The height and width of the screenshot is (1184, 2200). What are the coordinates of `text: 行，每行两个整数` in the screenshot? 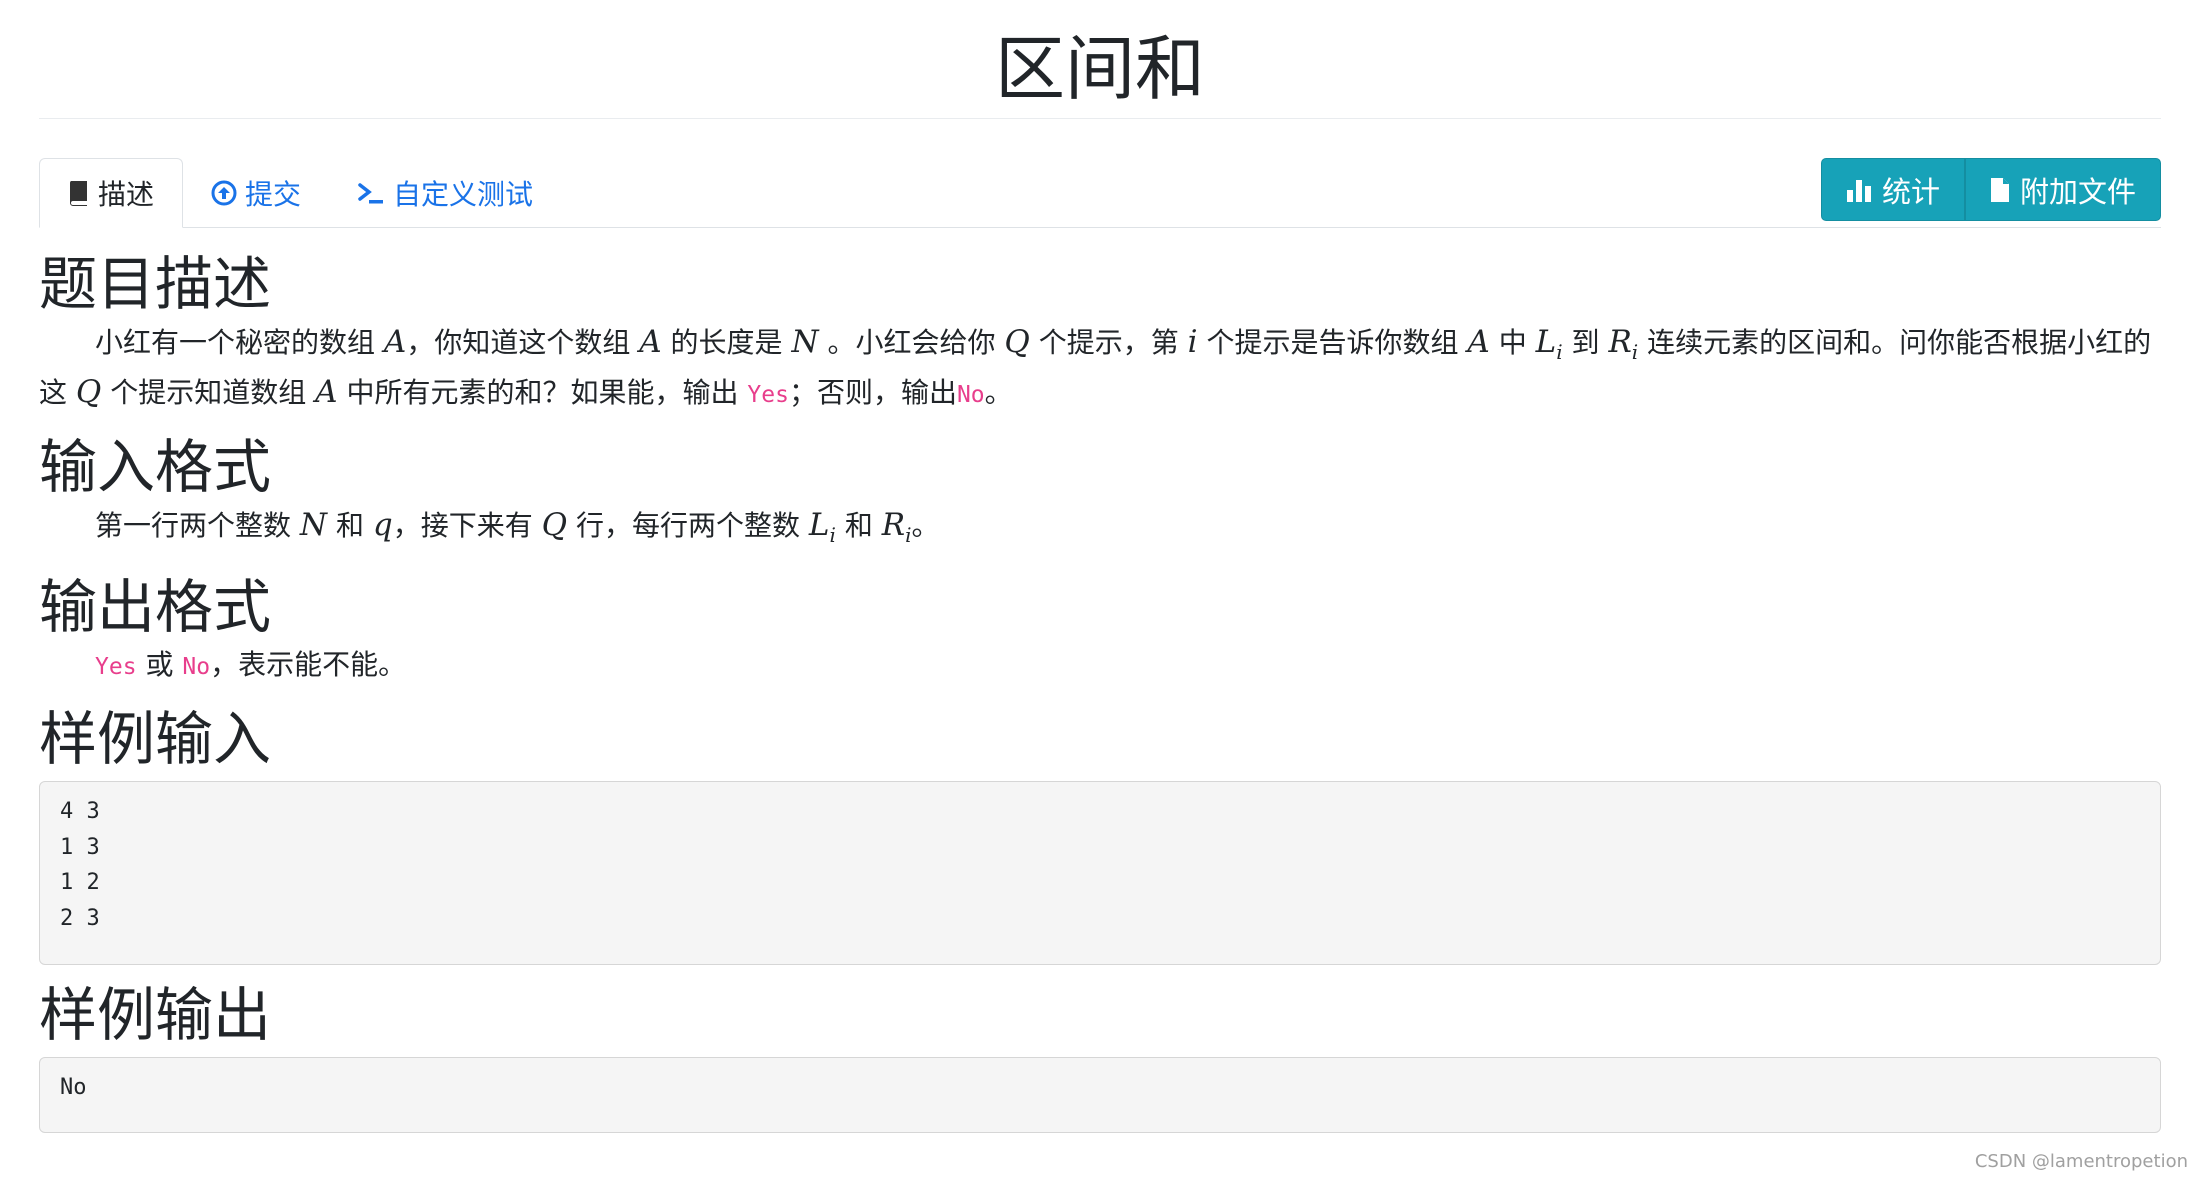 It's located at (687, 526).